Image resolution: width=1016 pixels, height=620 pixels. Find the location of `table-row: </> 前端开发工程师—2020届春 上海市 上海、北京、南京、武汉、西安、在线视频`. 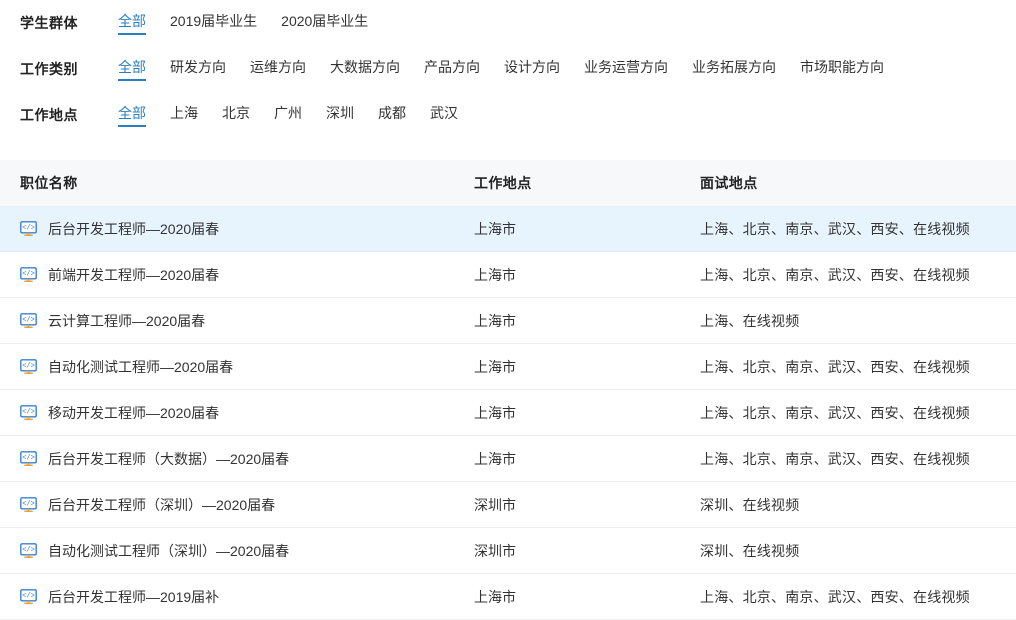

table-row: </> 前端开发工程师—2020届春 上海市 上海、北京、南京、武汉、西安、在线视频 is located at coordinates (508, 275).